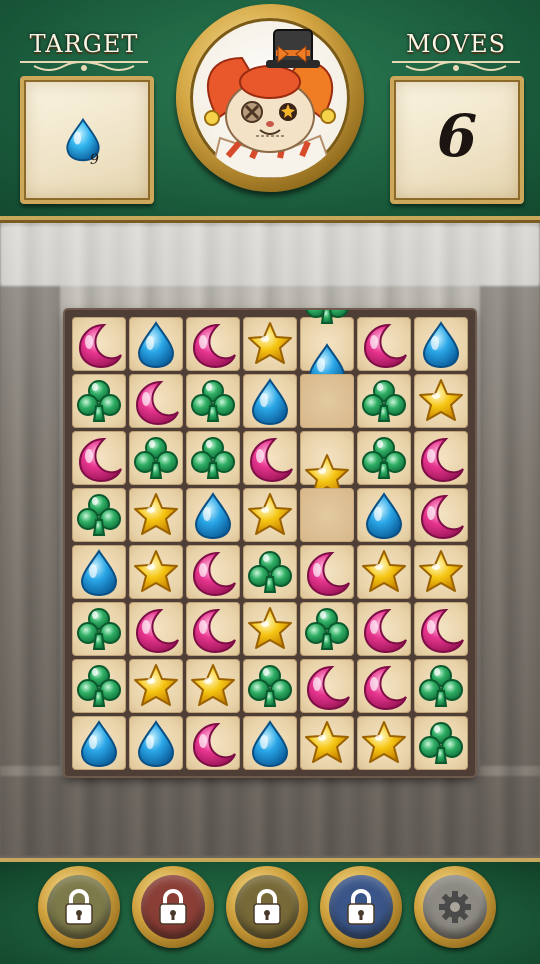  Describe the element at coordinates (456, 44) in the screenshot. I see `moves-title: MOVES` at that location.